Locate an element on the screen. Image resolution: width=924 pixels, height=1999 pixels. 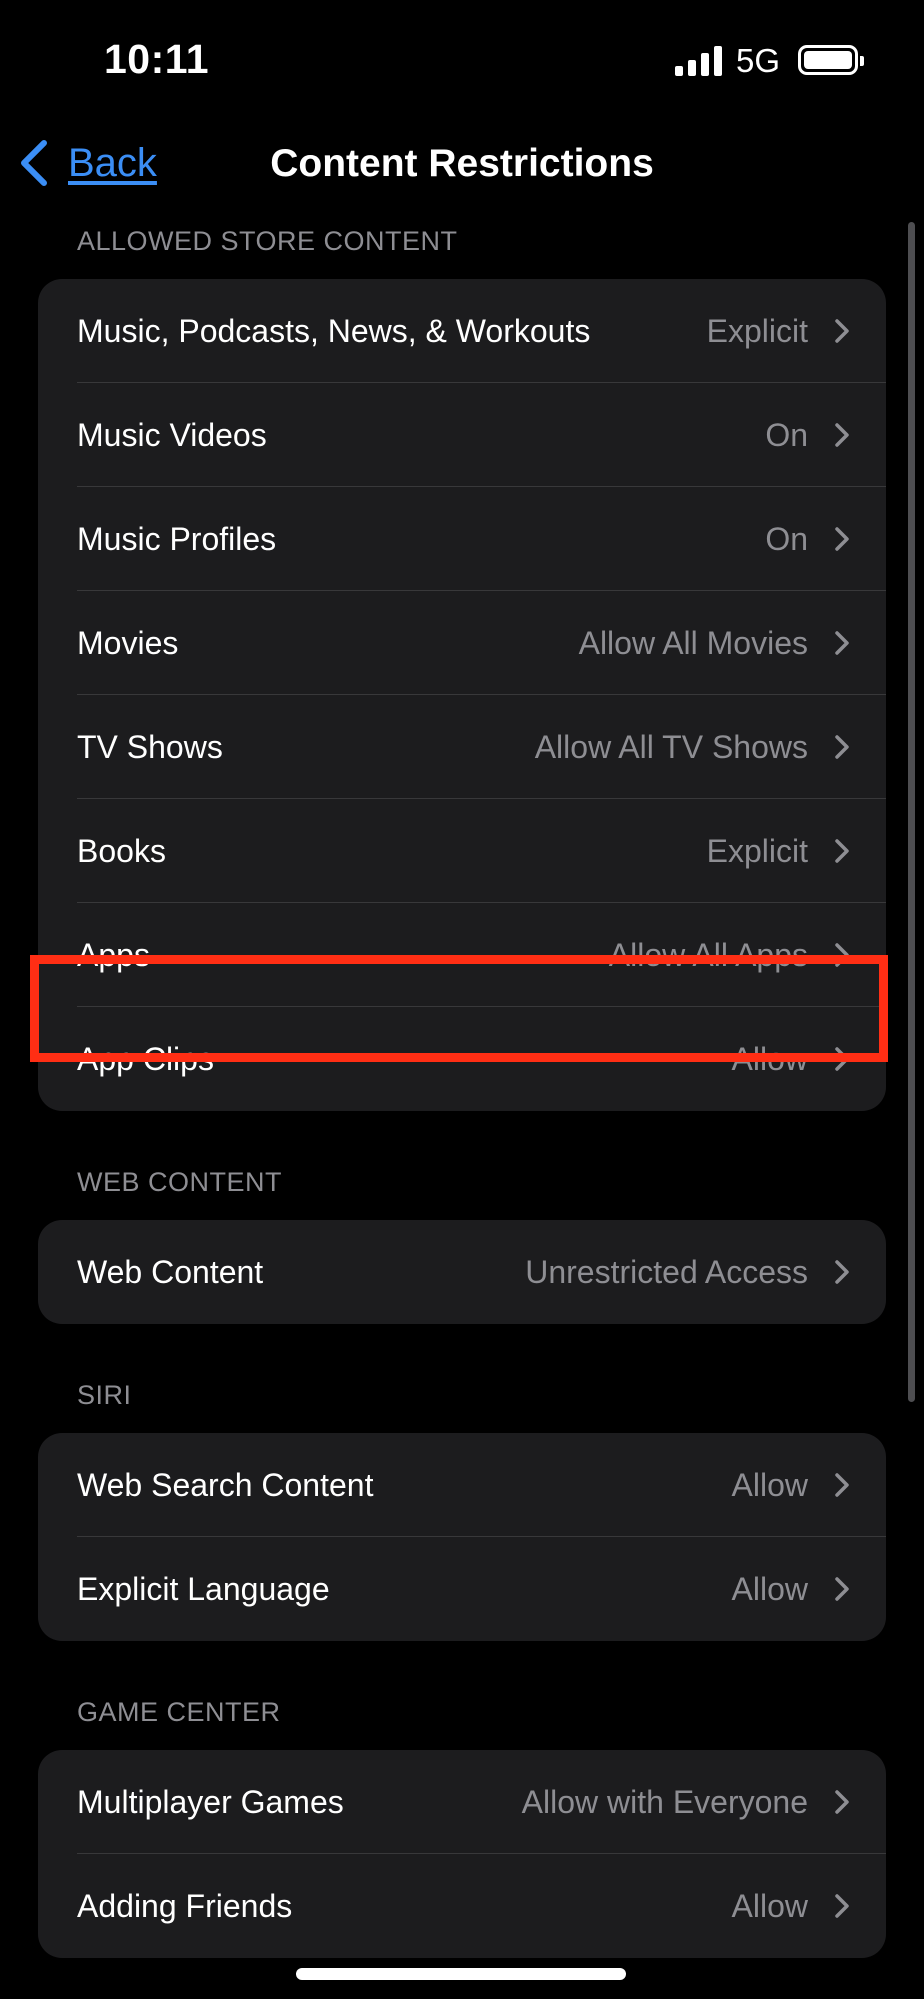
chevron-left-icon is located at coordinates (34, 163).